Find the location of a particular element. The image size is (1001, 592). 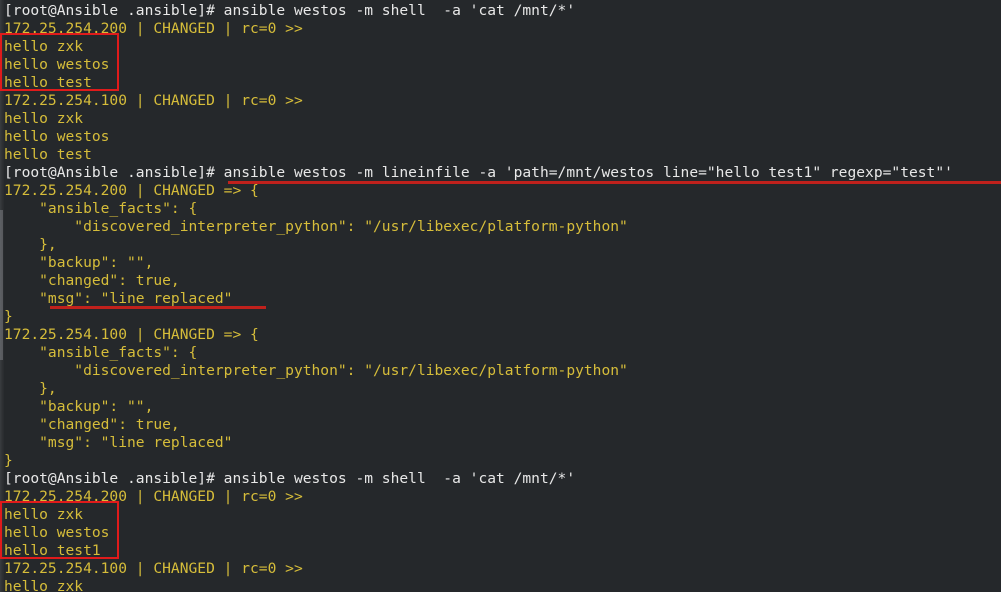

terminal-line: 172.25.254.100 | CHANGED => { is located at coordinates (131, 334).